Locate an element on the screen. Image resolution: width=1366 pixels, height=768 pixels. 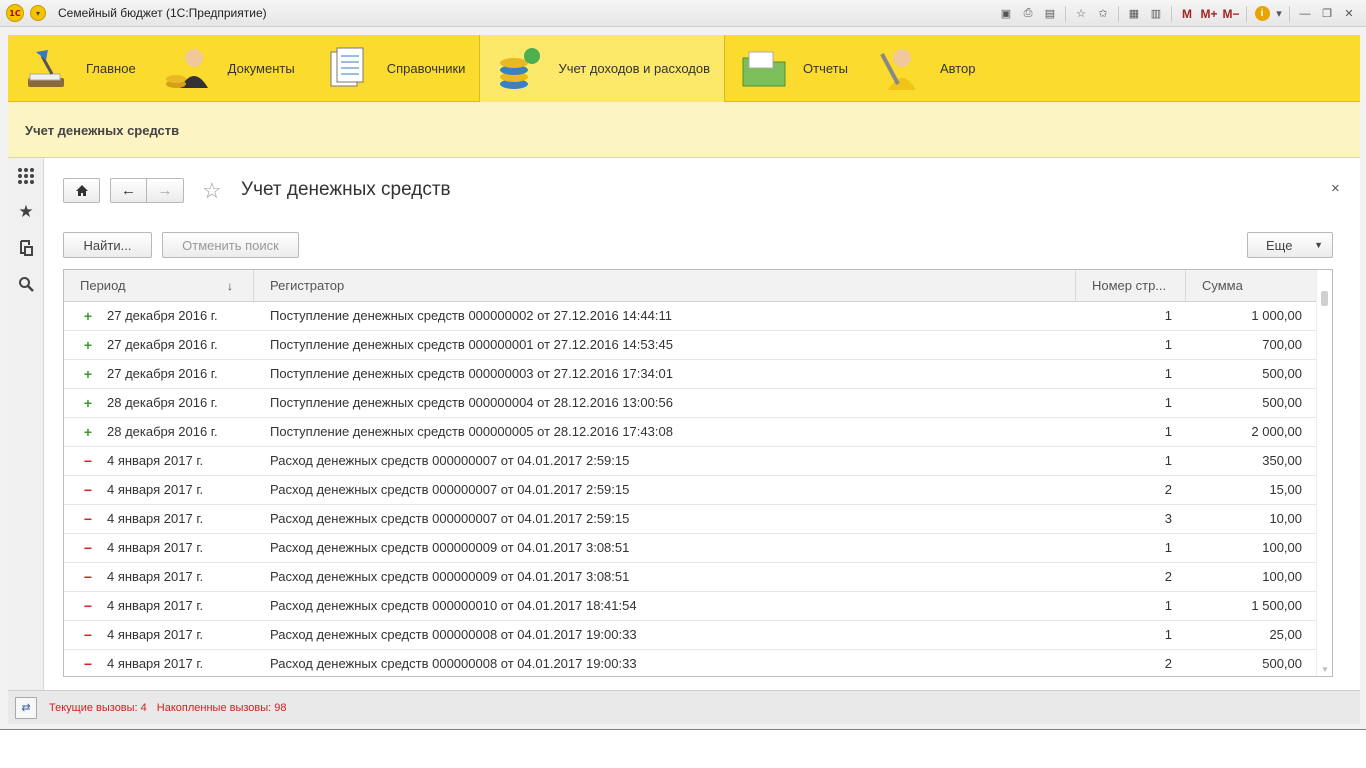
section-label: Справочники is located at coordinates (426, 68).